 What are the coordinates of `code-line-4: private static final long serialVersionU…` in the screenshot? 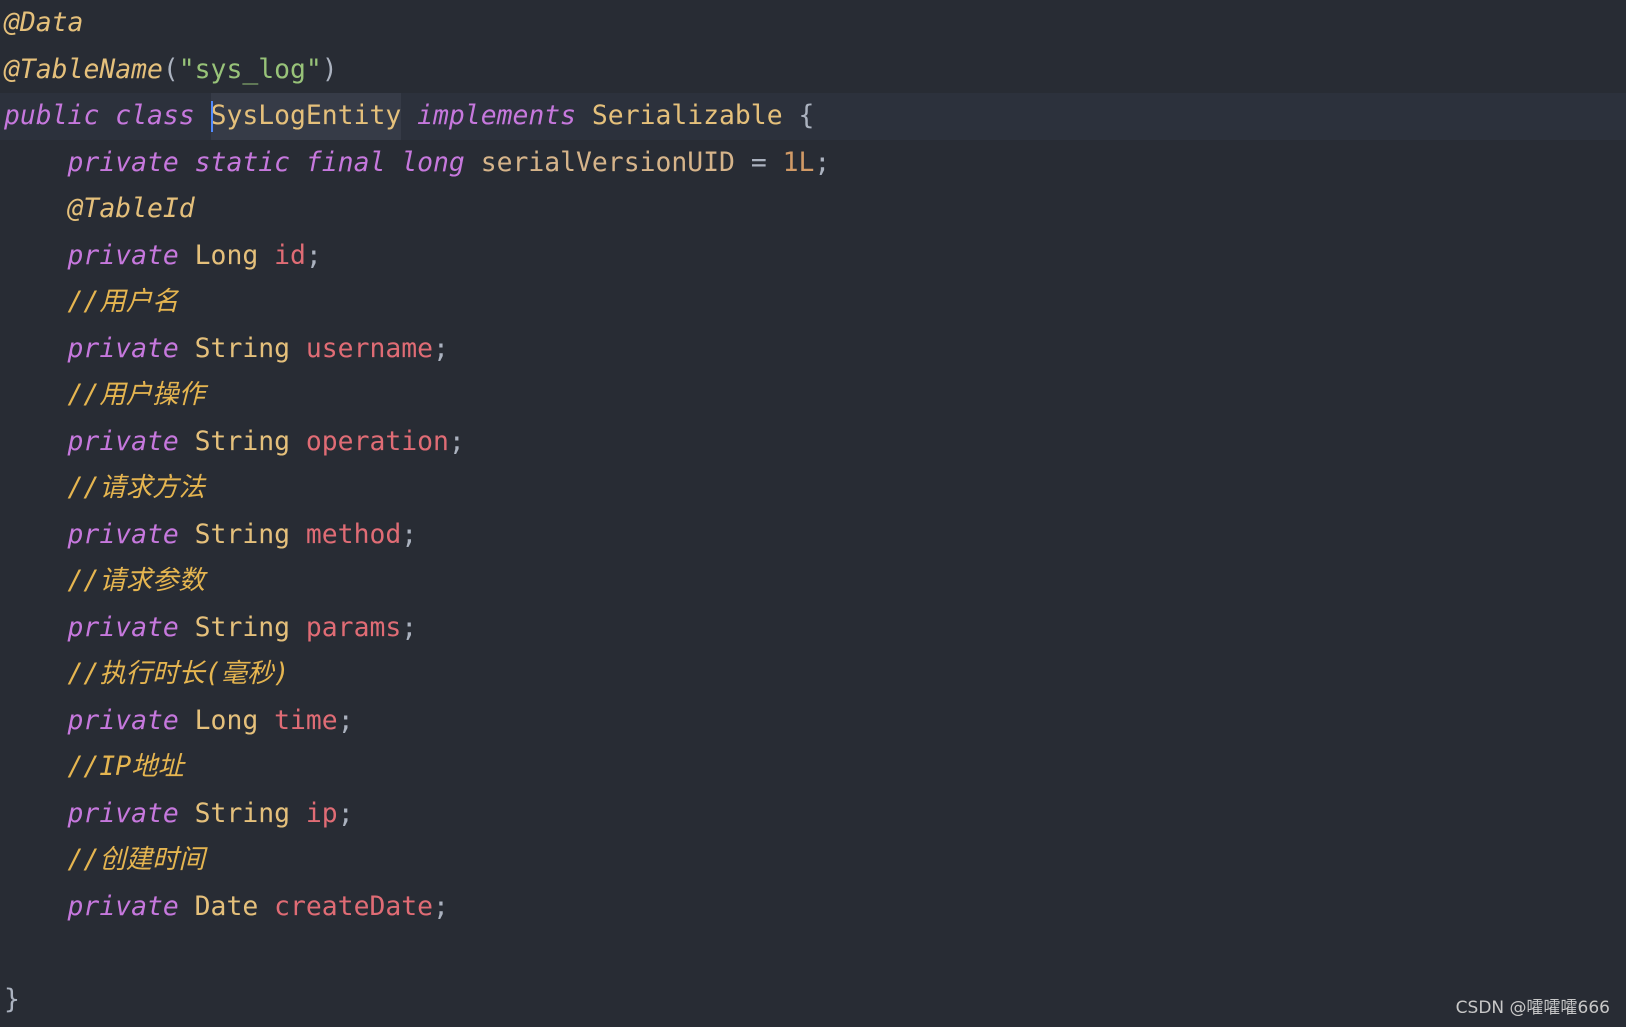 It's located at (813, 163).